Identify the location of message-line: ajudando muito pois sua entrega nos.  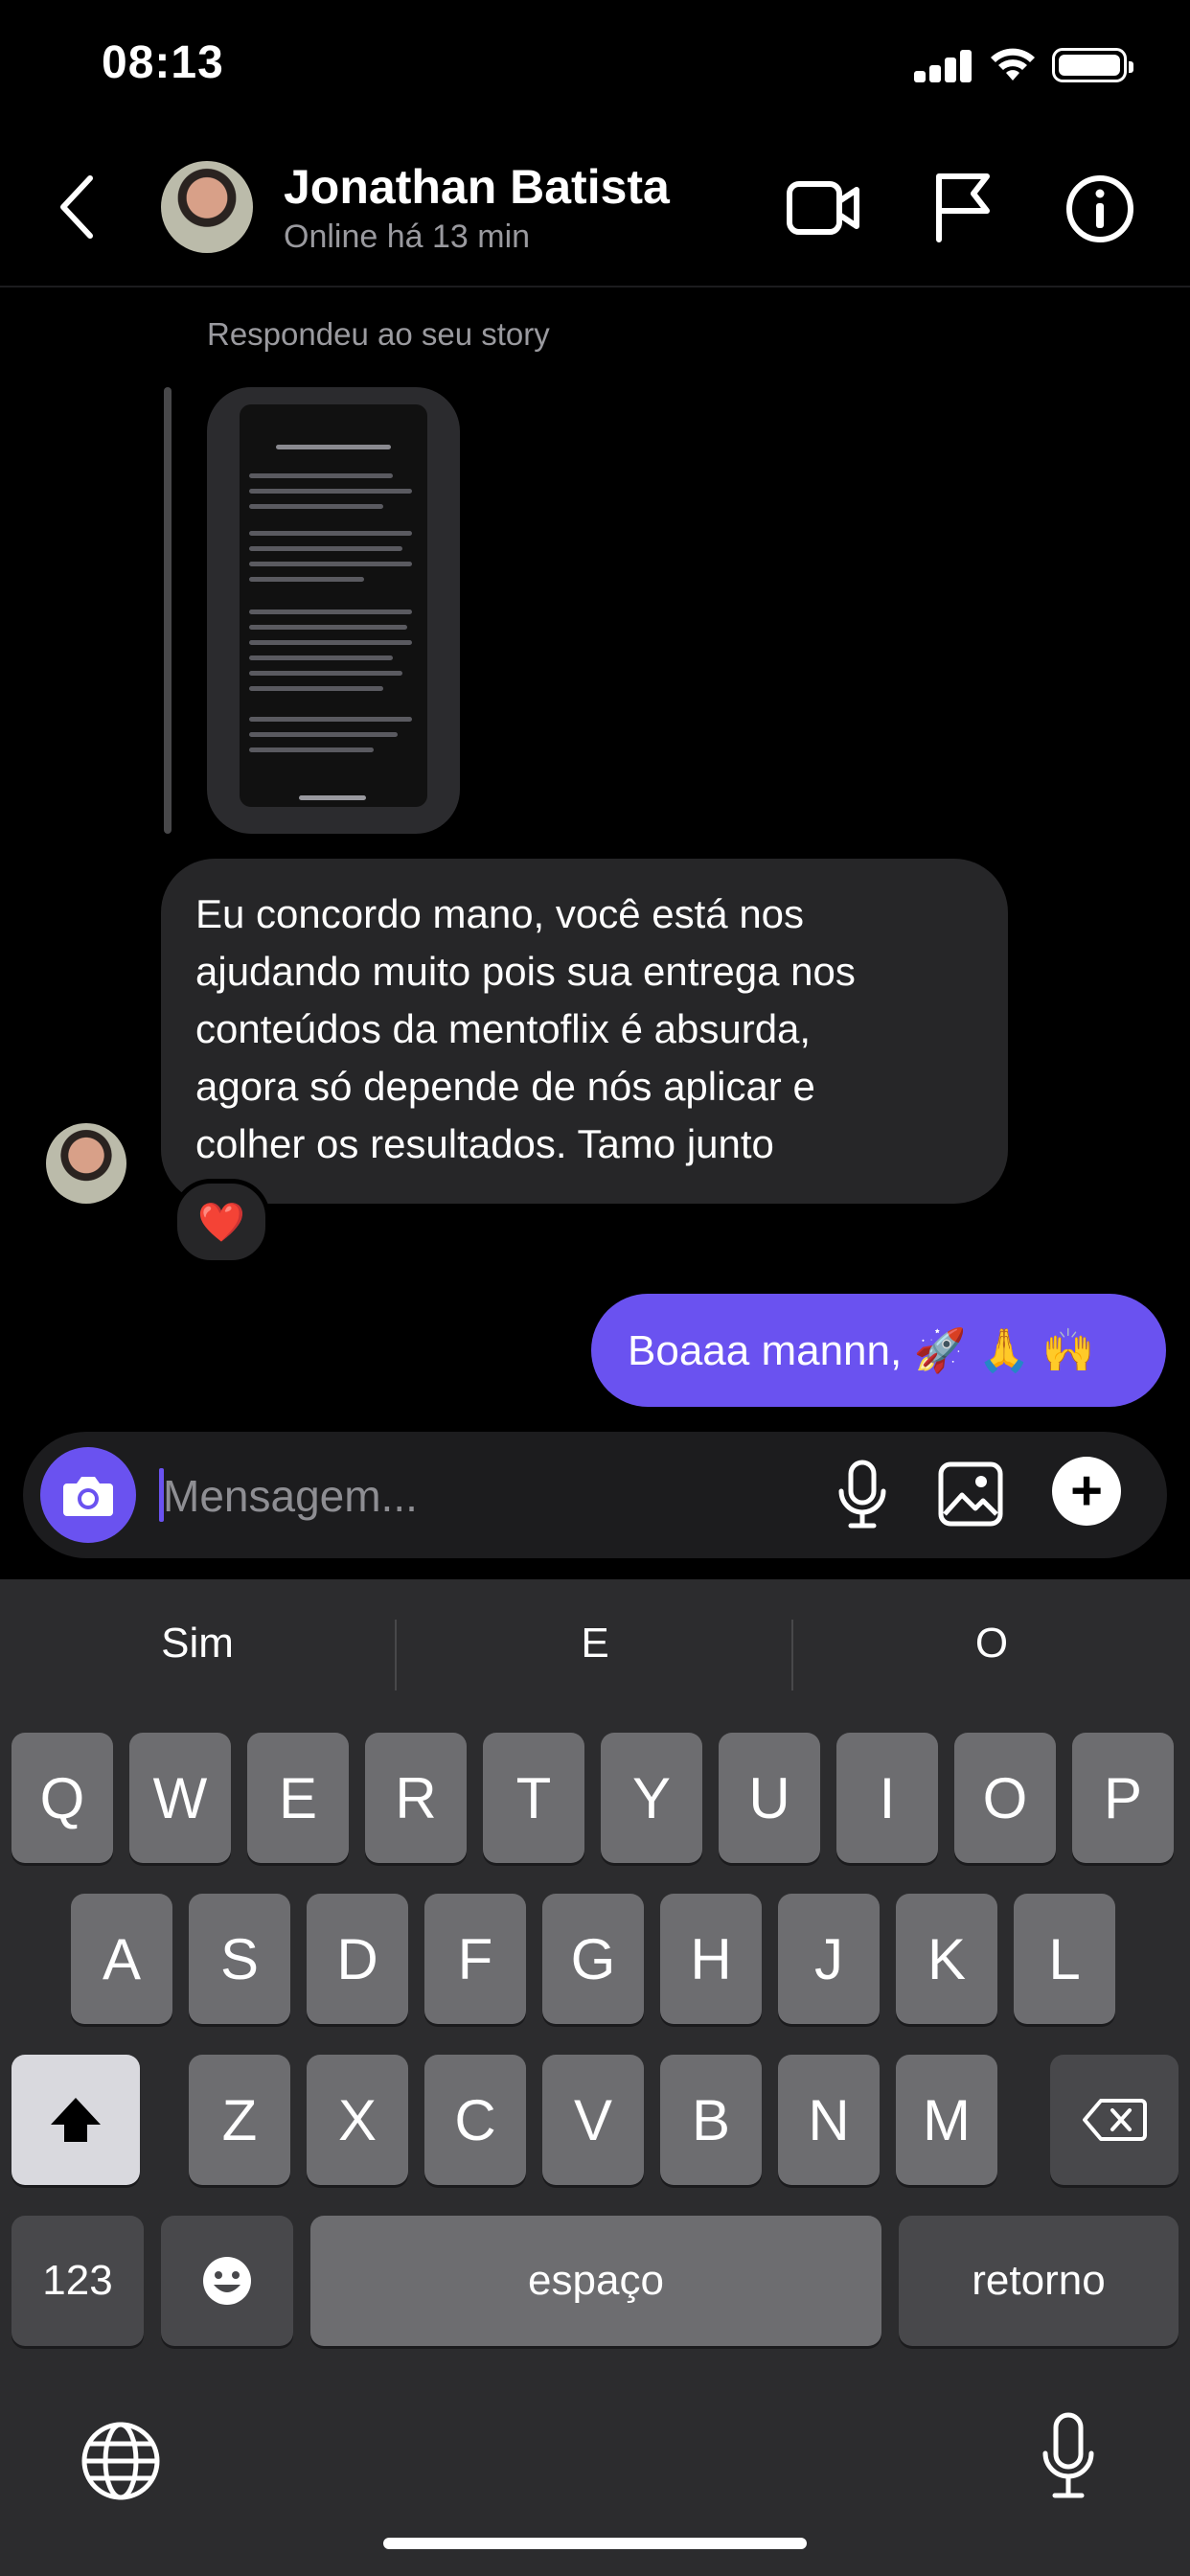
(526, 971).